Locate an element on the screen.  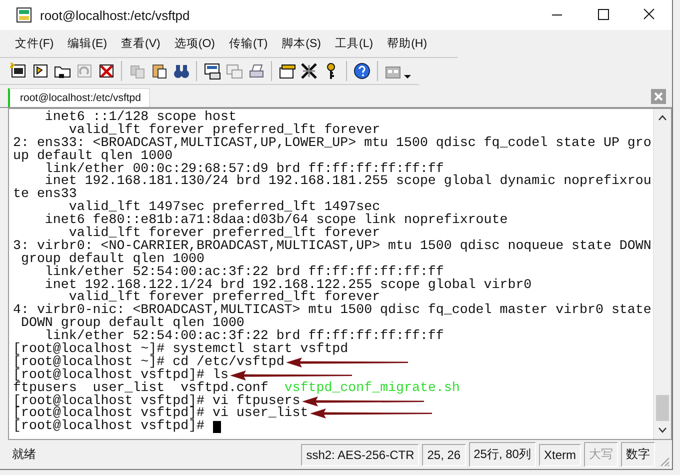
terminal-line: inet 192.168.122.1/24 brd 192.168.122.255 scope global virbr0 is located at coordinates (288, 285).